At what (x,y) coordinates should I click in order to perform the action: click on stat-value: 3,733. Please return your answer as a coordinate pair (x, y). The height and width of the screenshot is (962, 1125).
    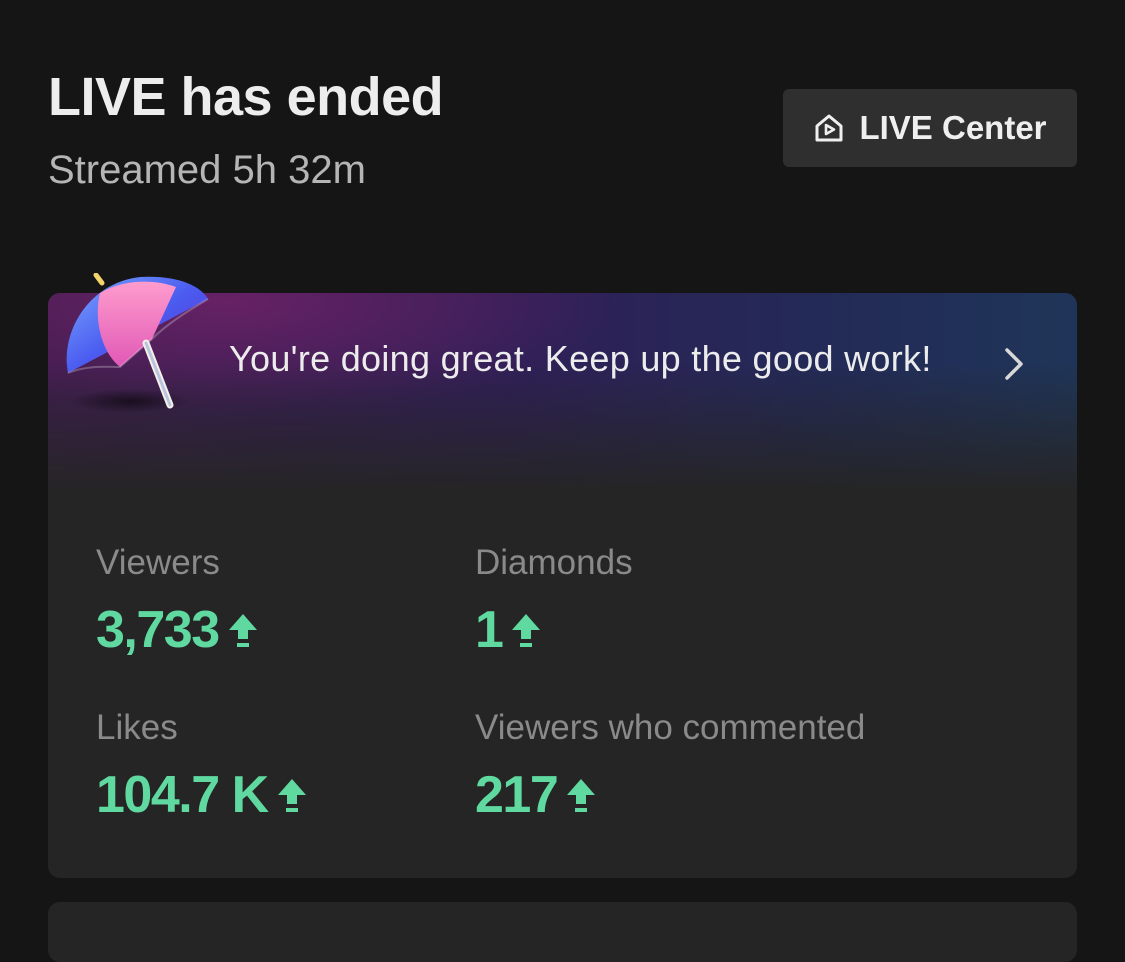
    Looking at the image, I should click on (158, 630).